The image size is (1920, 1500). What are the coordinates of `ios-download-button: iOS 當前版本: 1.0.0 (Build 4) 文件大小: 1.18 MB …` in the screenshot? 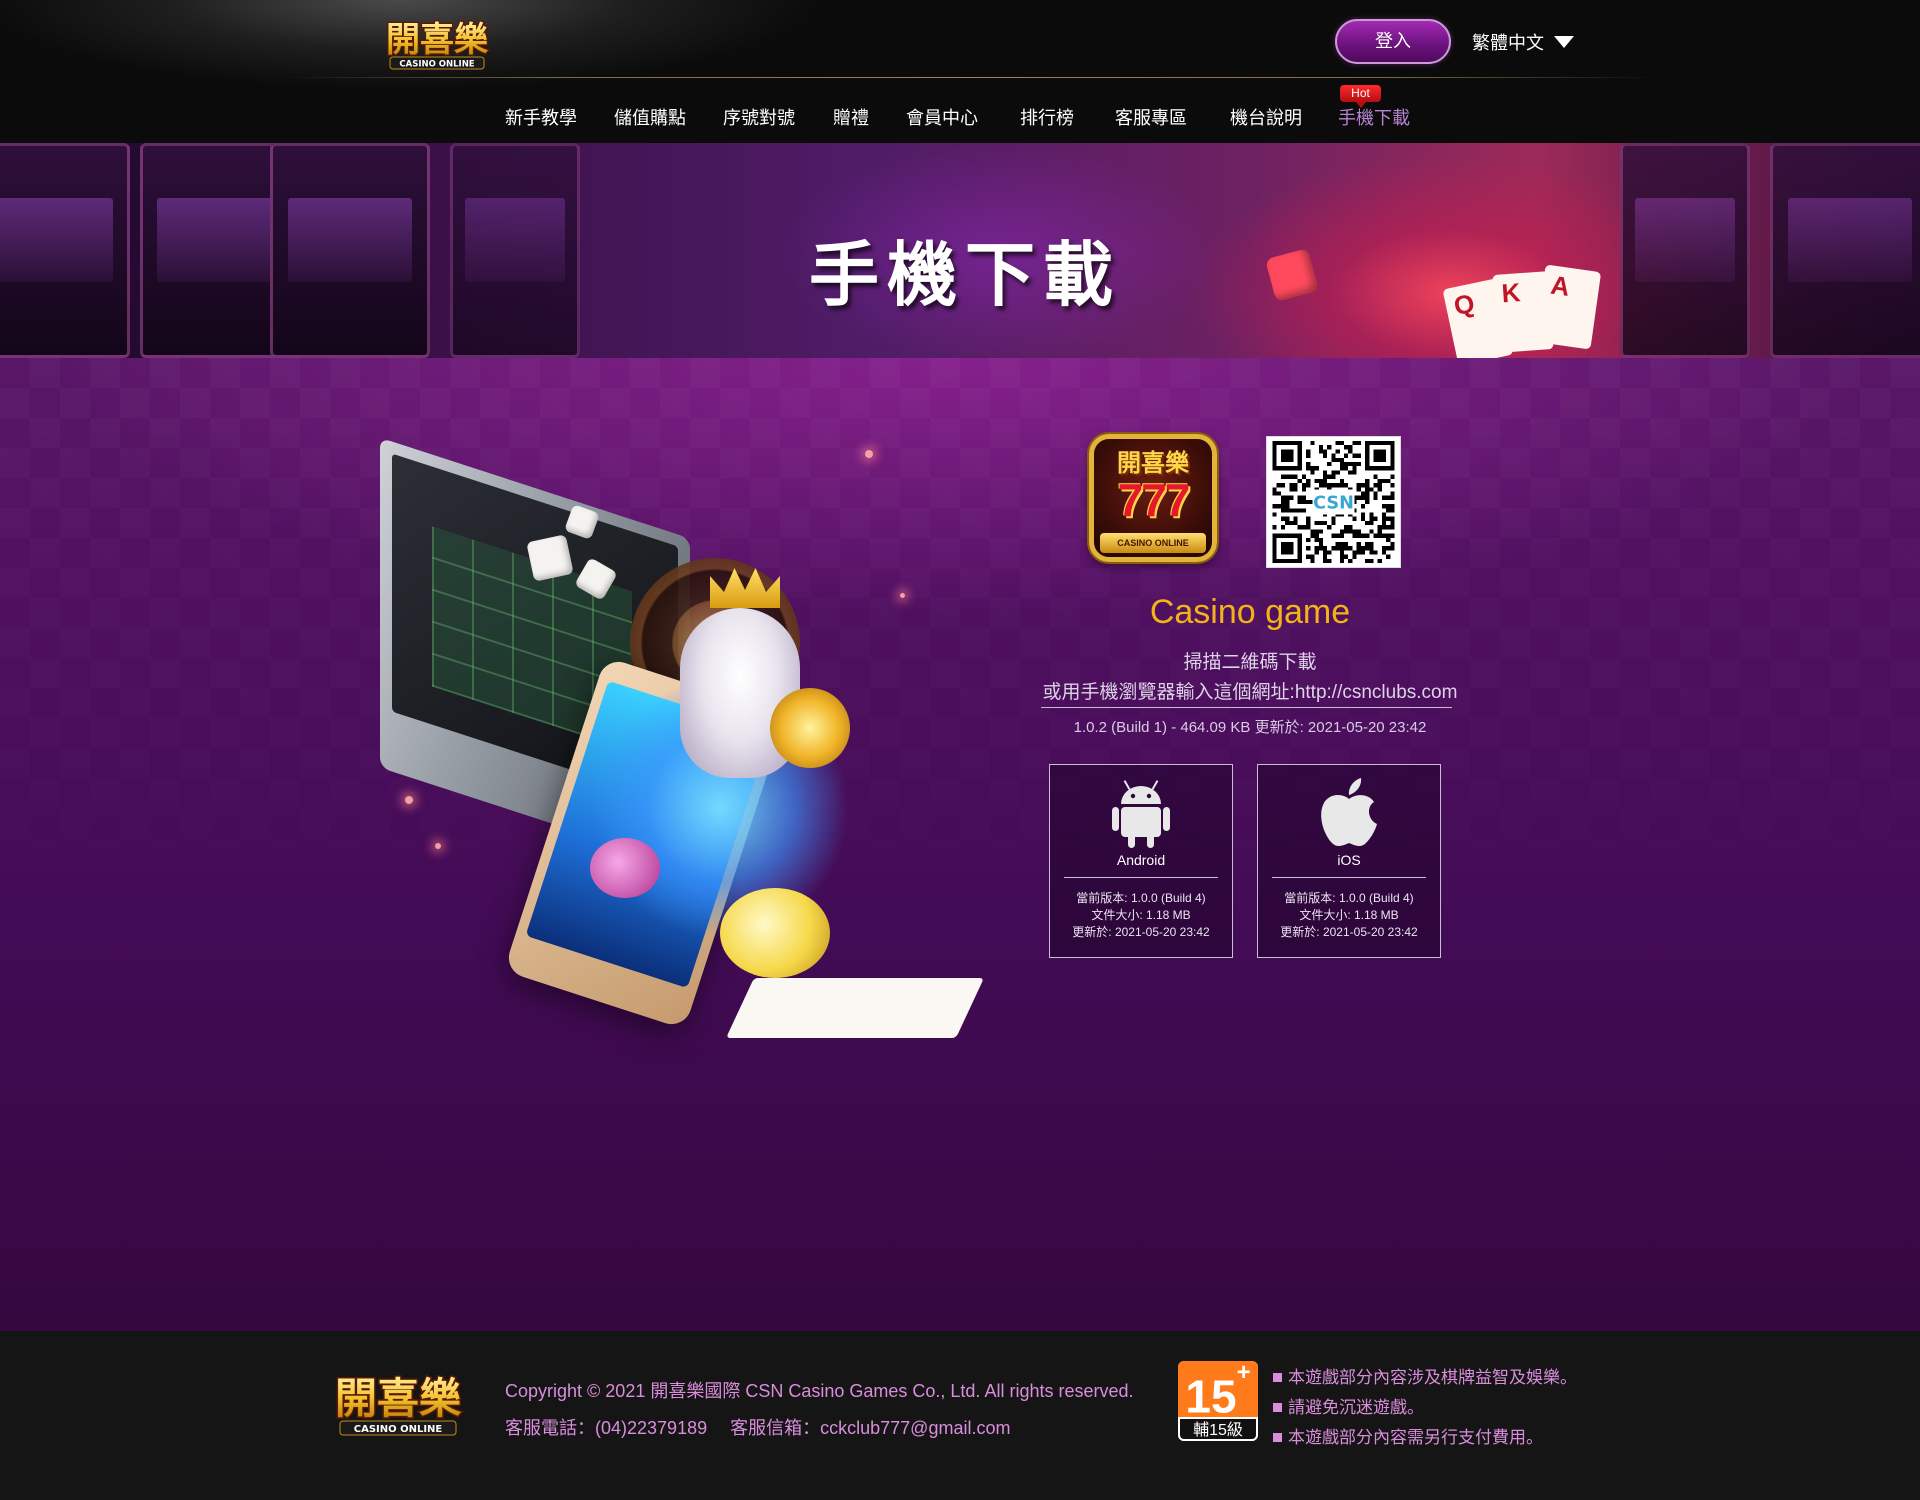 It's located at (1349, 861).